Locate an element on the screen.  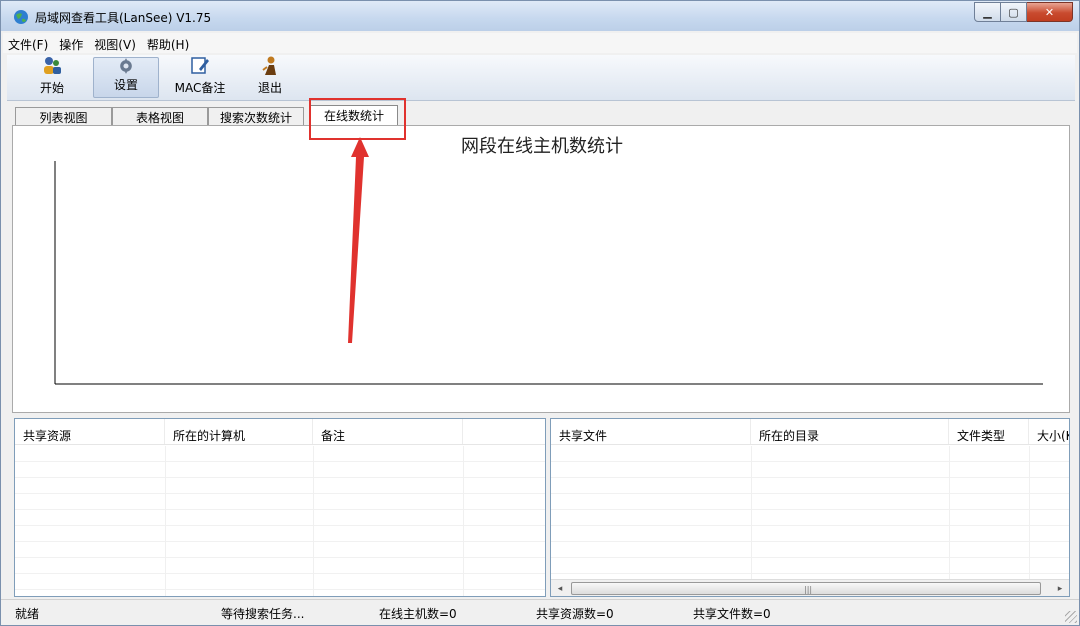
mac-note-edit-icon is located at coordinates (200, 65).